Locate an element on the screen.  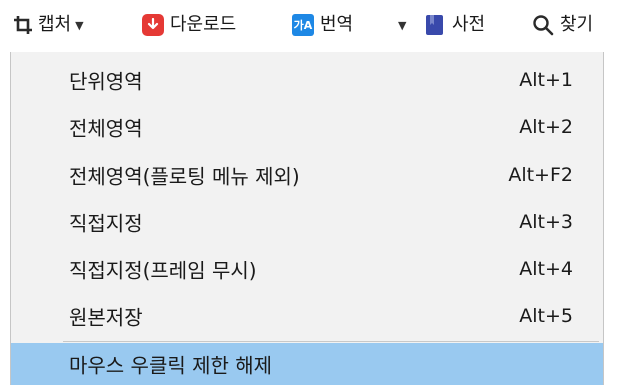
menu-item-full-area-exclude-floating: 전체영역(플로팅 메뉴 제외) Alt+F2 is located at coordinates (307, 174).